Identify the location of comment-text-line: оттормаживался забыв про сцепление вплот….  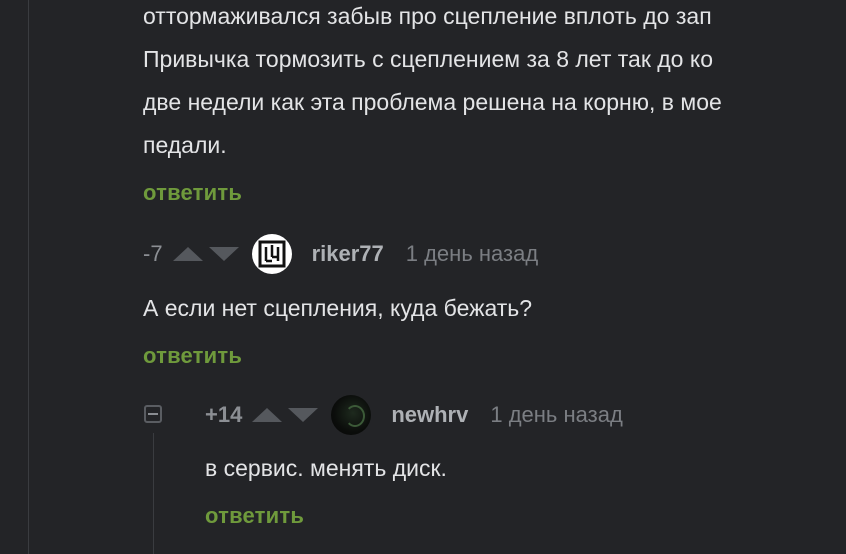
(427, 16).